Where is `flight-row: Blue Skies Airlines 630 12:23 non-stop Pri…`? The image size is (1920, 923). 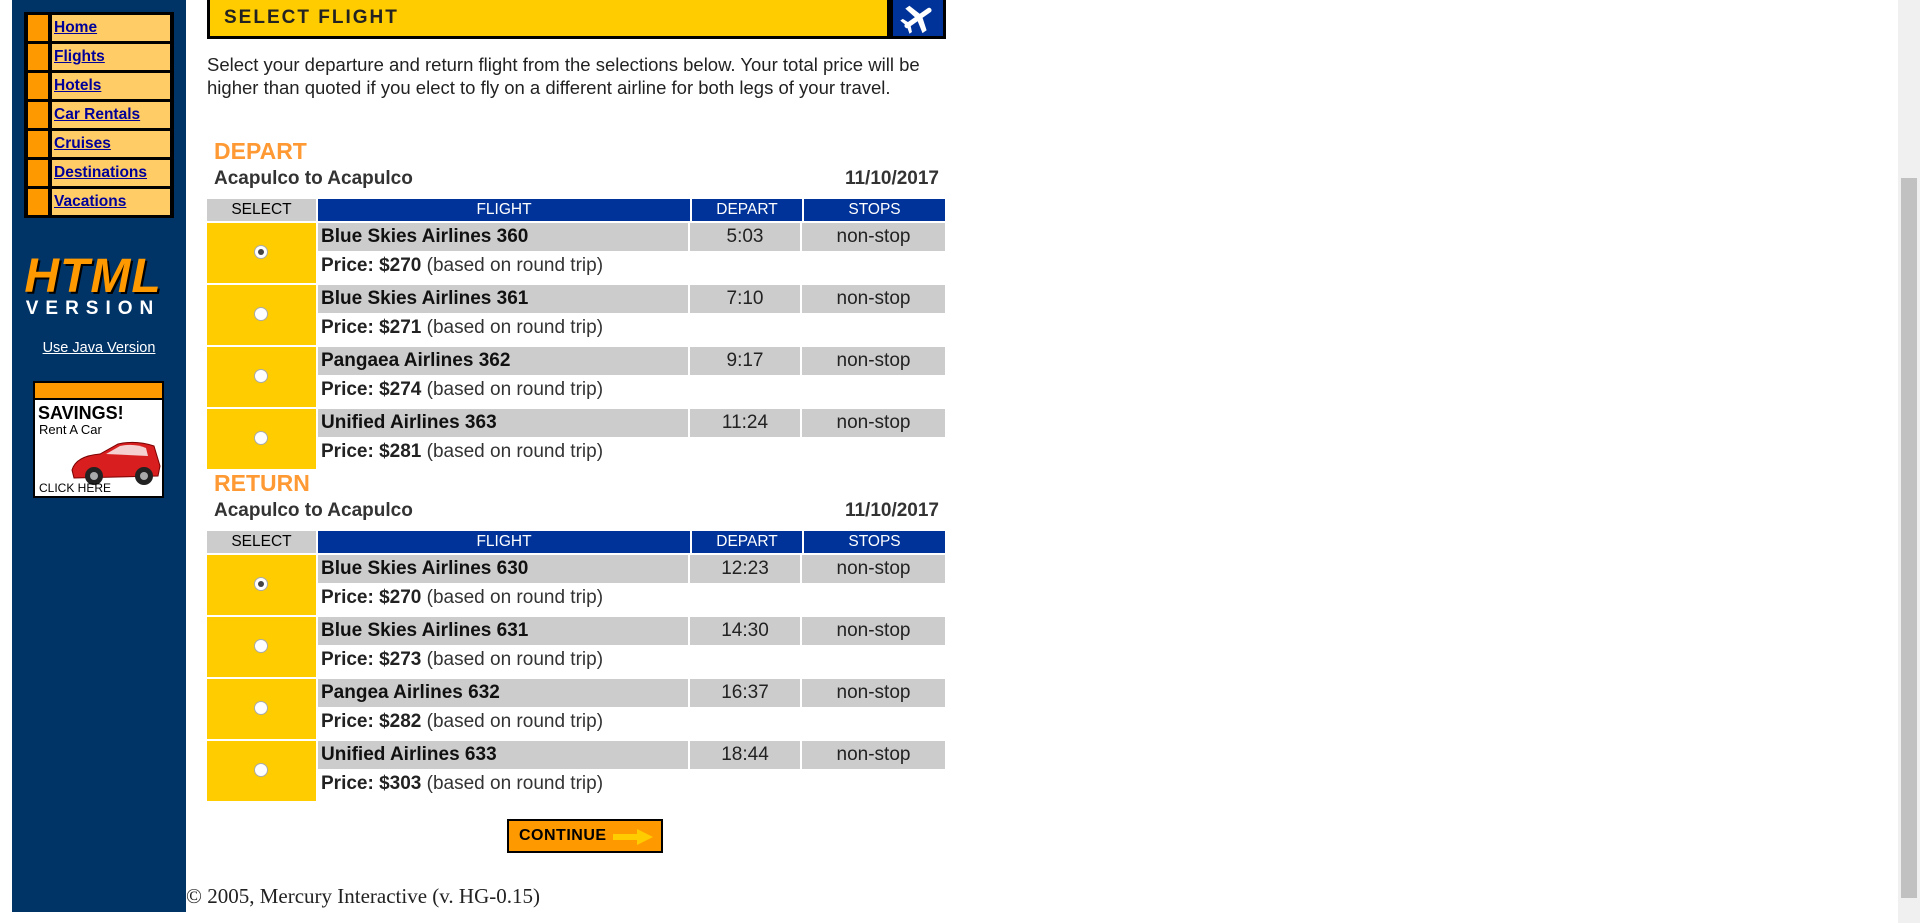 flight-row: Blue Skies Airlines 630 12:23 non-stop Pri… is located at coordinates (576, 585).